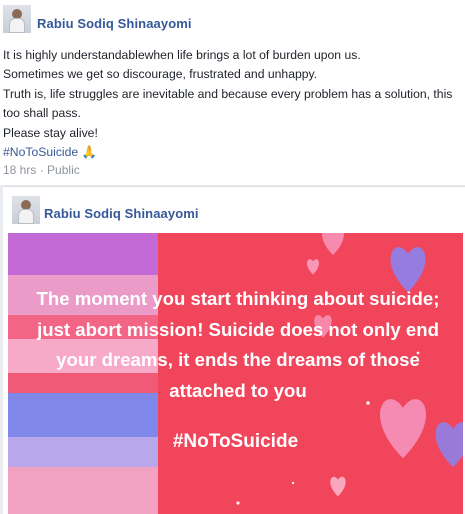  Describe the element at coordinates (114, 23) in the screenshot. I see `author-name-link: Rabiu Sodiq Shinaayomi` at that location.